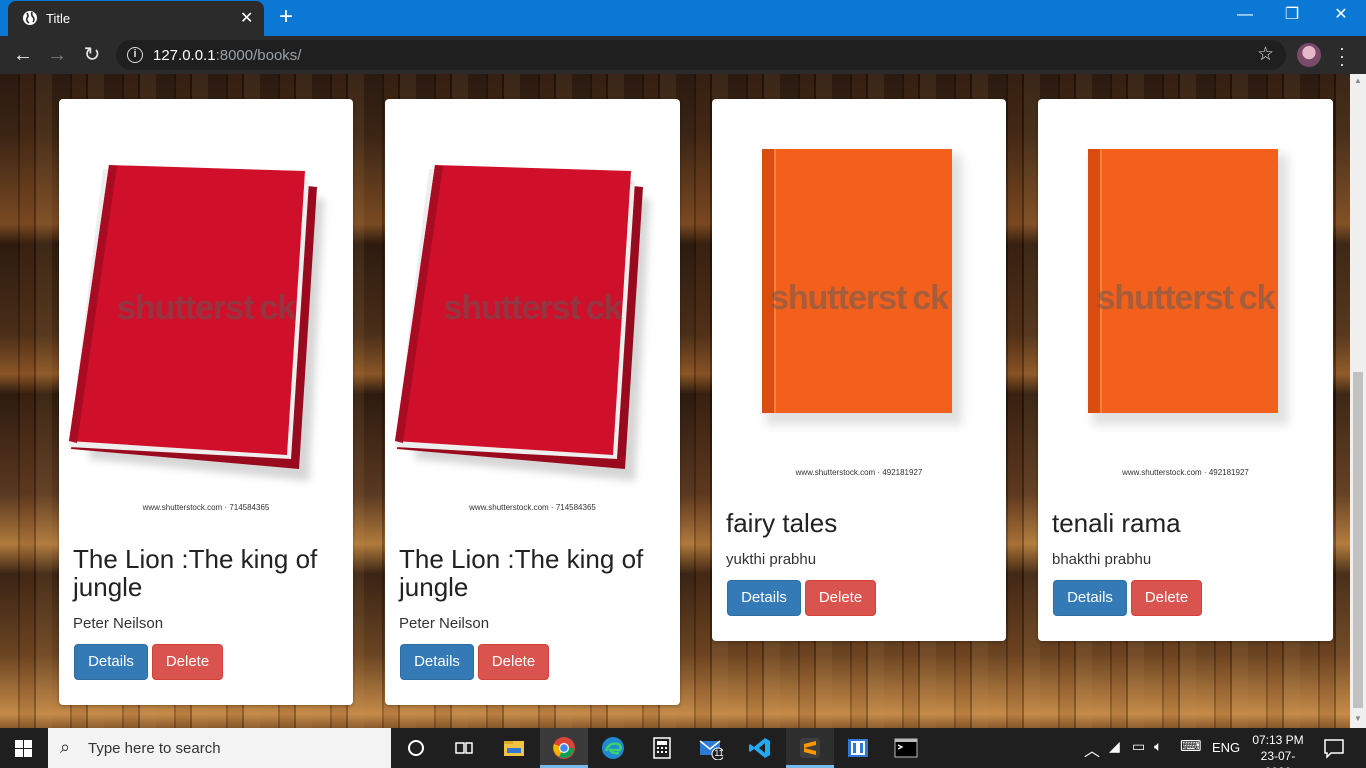 The image size is (1366, 768). I want to click on search-placeholder: Type here to search, so click(154, 748).